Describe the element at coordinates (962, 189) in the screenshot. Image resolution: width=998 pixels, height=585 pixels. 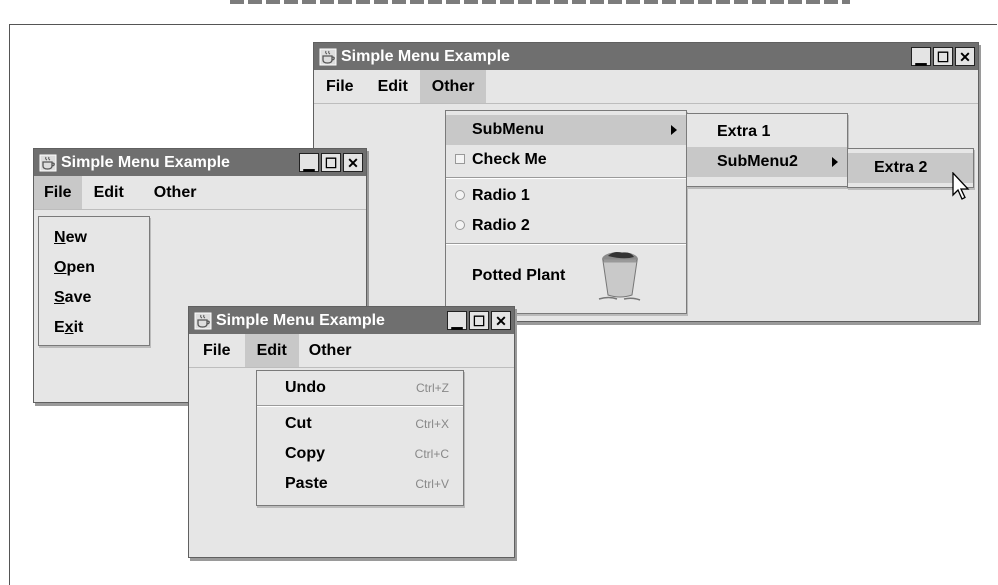
I see `mouse-pointer-icon` at that location.